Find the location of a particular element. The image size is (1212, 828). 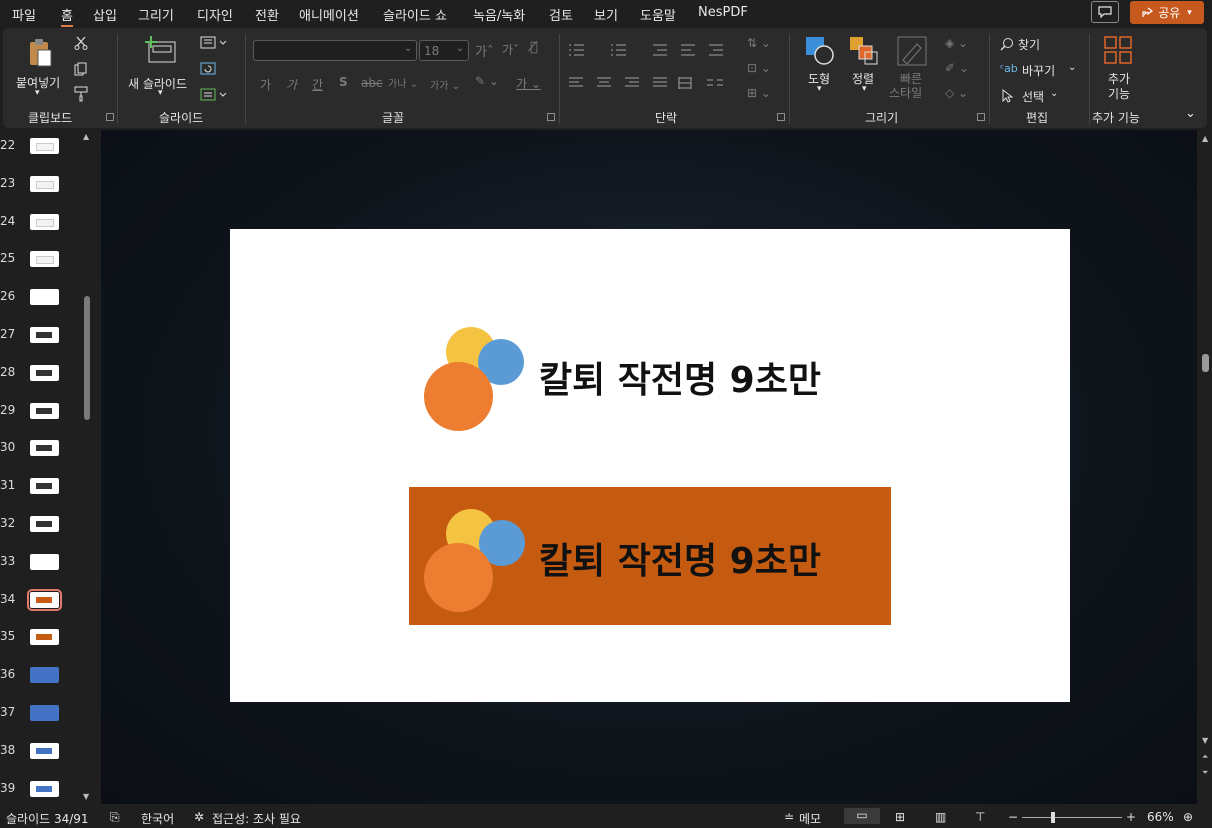

notes-button: 메모 is located at coordinates (810, 818).